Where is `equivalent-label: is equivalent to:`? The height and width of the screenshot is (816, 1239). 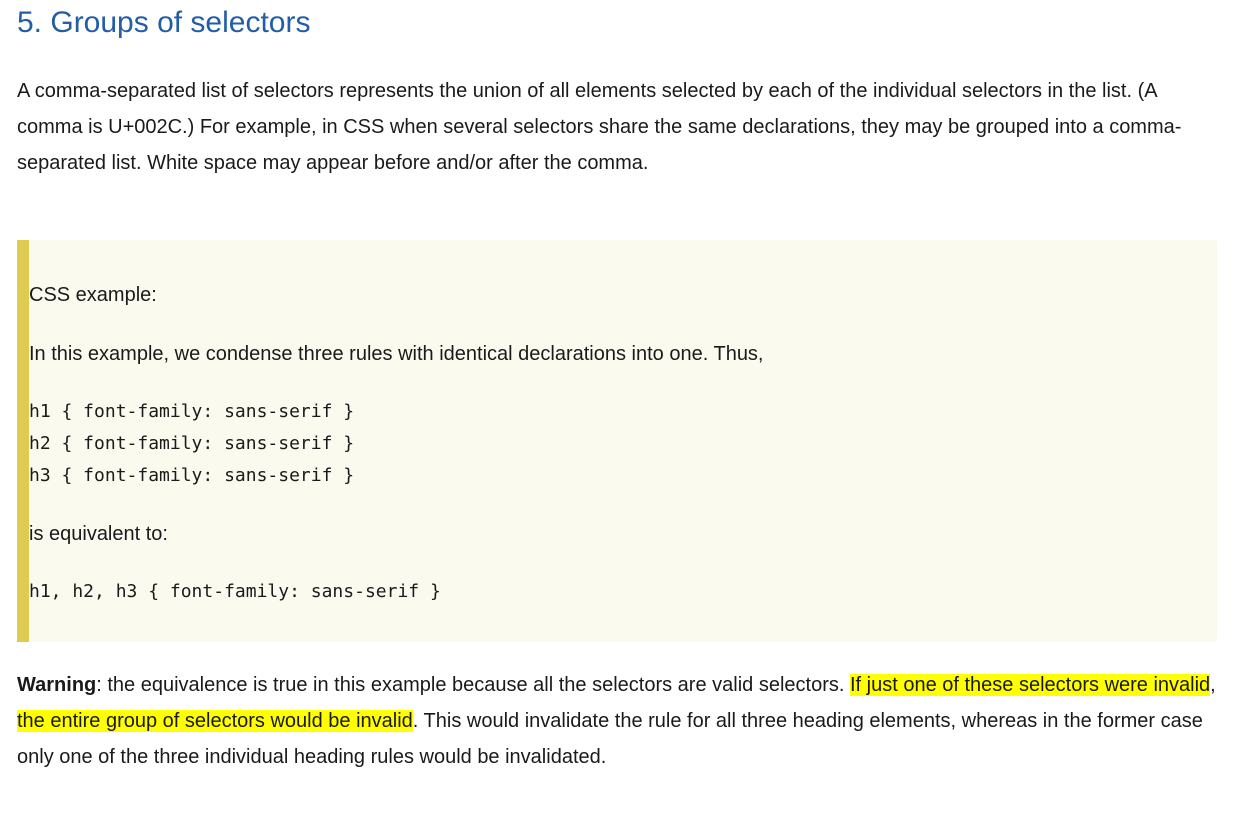 equivalent-label: is equivalent to: is located at coordinates (98, 534).